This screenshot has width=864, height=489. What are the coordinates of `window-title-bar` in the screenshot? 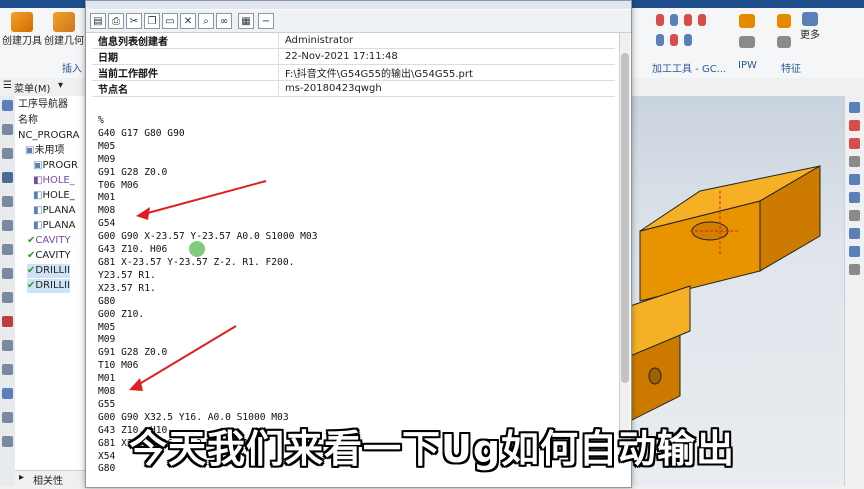 It's located at (358, 5).